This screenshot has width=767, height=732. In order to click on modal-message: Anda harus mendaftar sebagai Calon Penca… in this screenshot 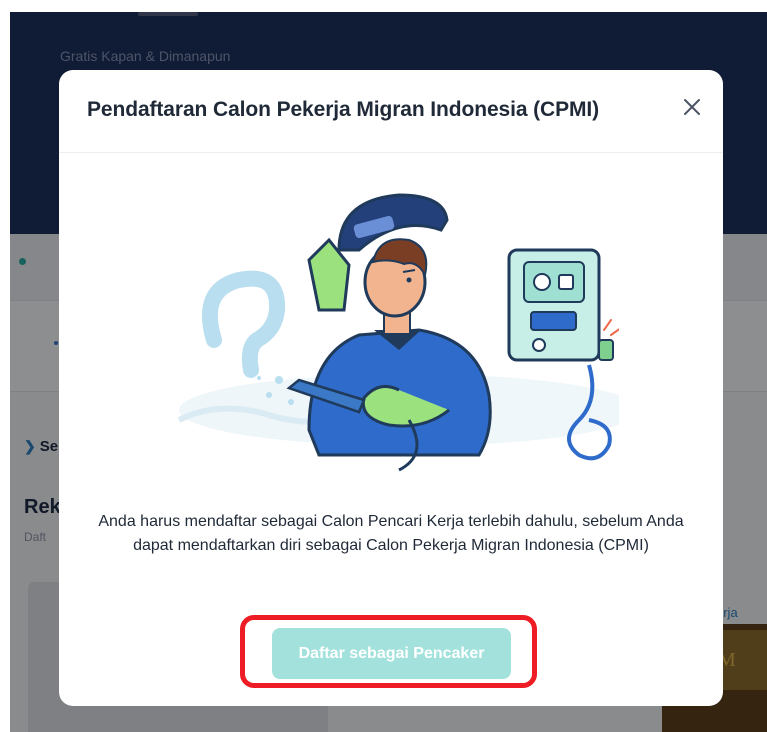, I will do `click(391, 533)`.